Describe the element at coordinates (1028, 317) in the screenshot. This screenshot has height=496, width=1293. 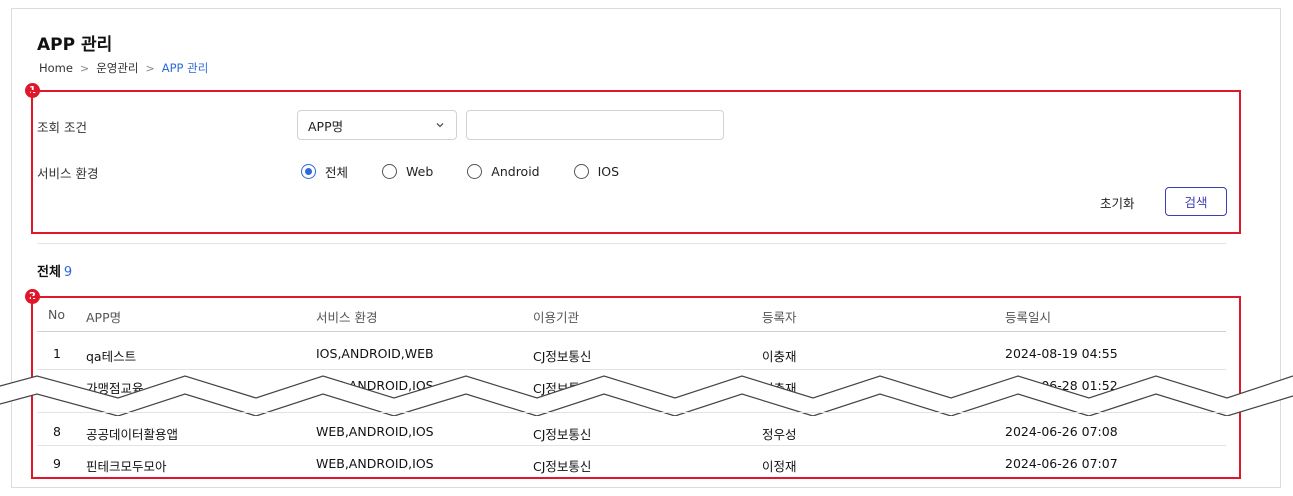
I see `header-registered-at: 등록일시` at that location.